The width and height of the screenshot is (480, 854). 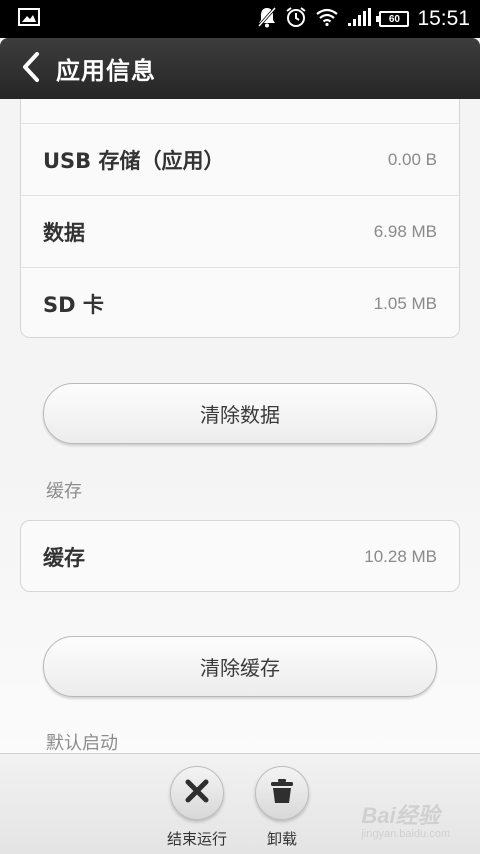 I want to click on uninstall-circle, so click(x=282, y=793).